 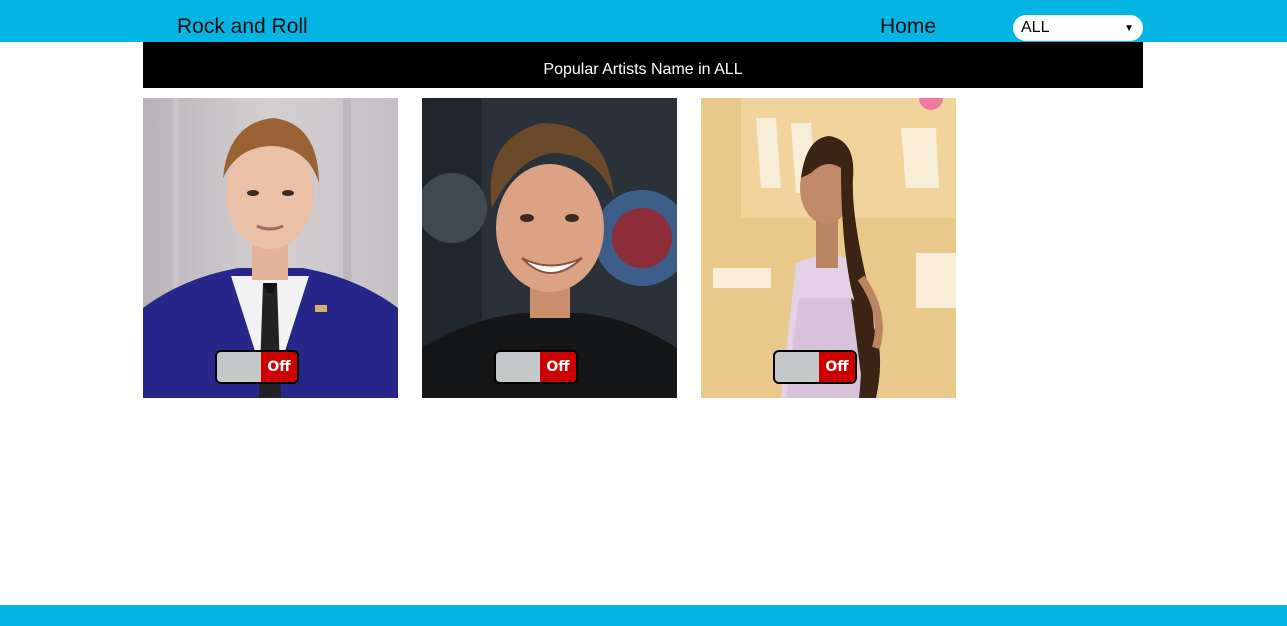 I want to click on genre-select-value: ALL, so click(x=1035, y=27).